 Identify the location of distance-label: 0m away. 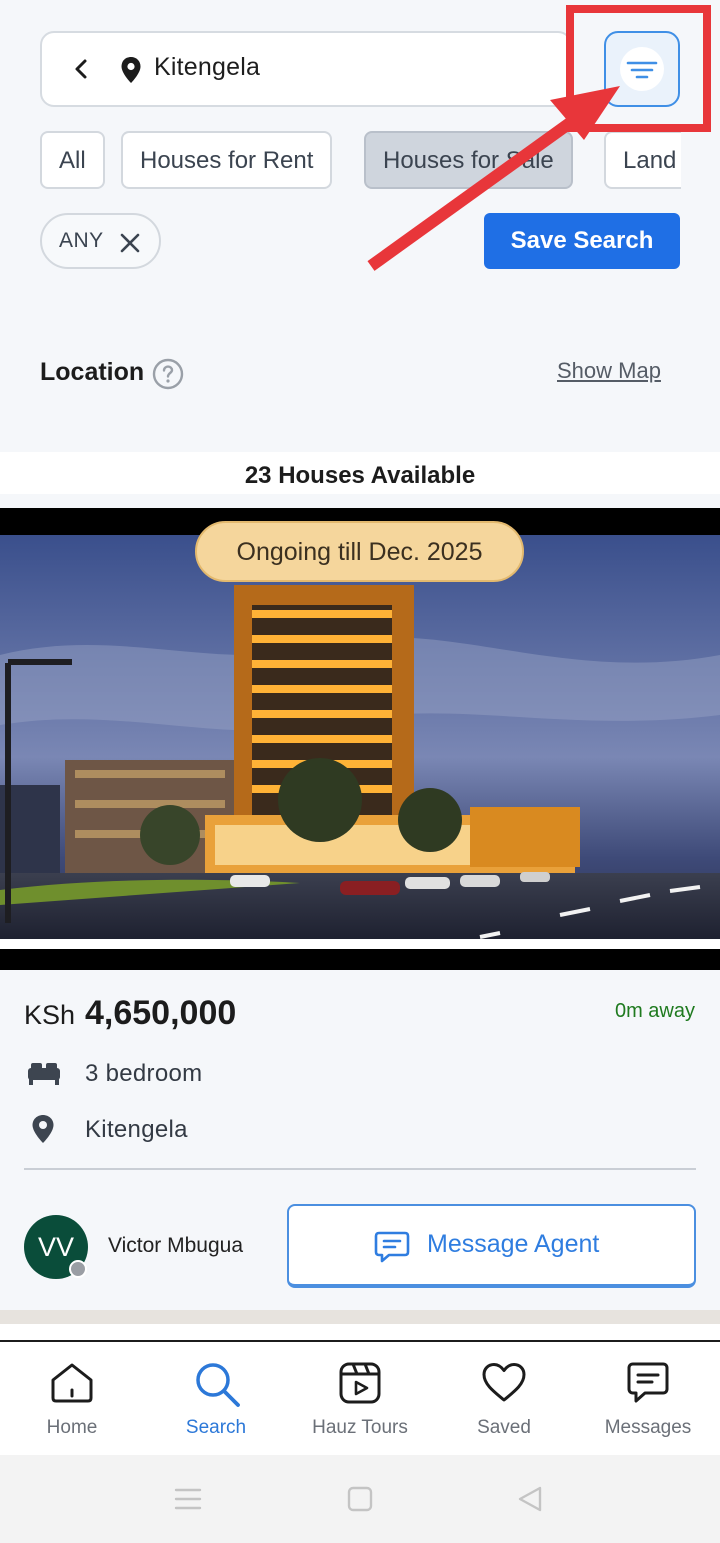
(654, 1011).